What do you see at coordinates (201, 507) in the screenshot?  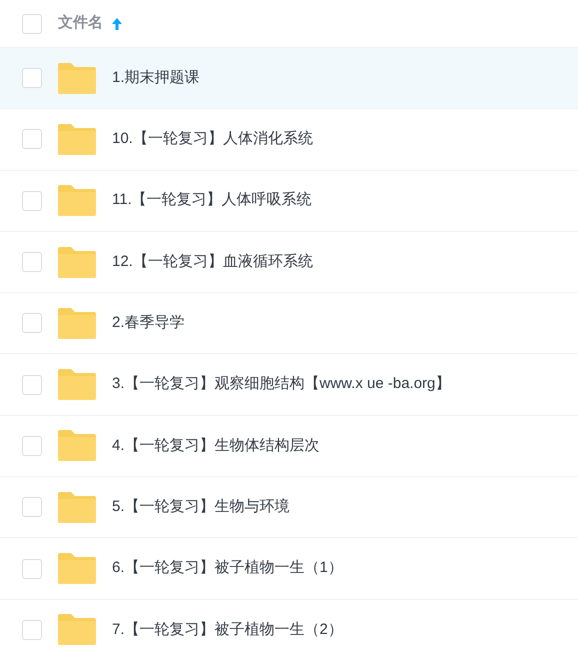 I see `file-name: 5.【一轮复习】生物与环境` at bounding box center [201, 507].